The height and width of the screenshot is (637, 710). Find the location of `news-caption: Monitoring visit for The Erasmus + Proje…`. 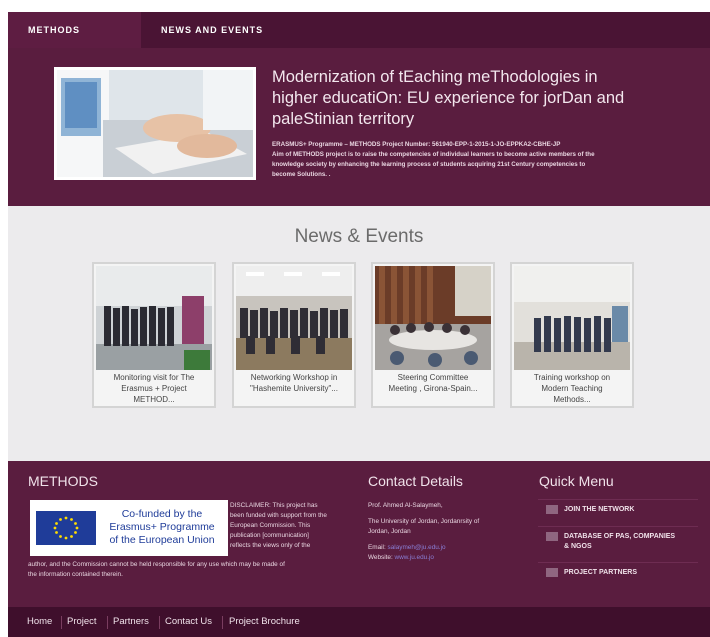

news-caption: Monitoring visit for The Erasmus + Proje… is located at coordinates (154, 388).